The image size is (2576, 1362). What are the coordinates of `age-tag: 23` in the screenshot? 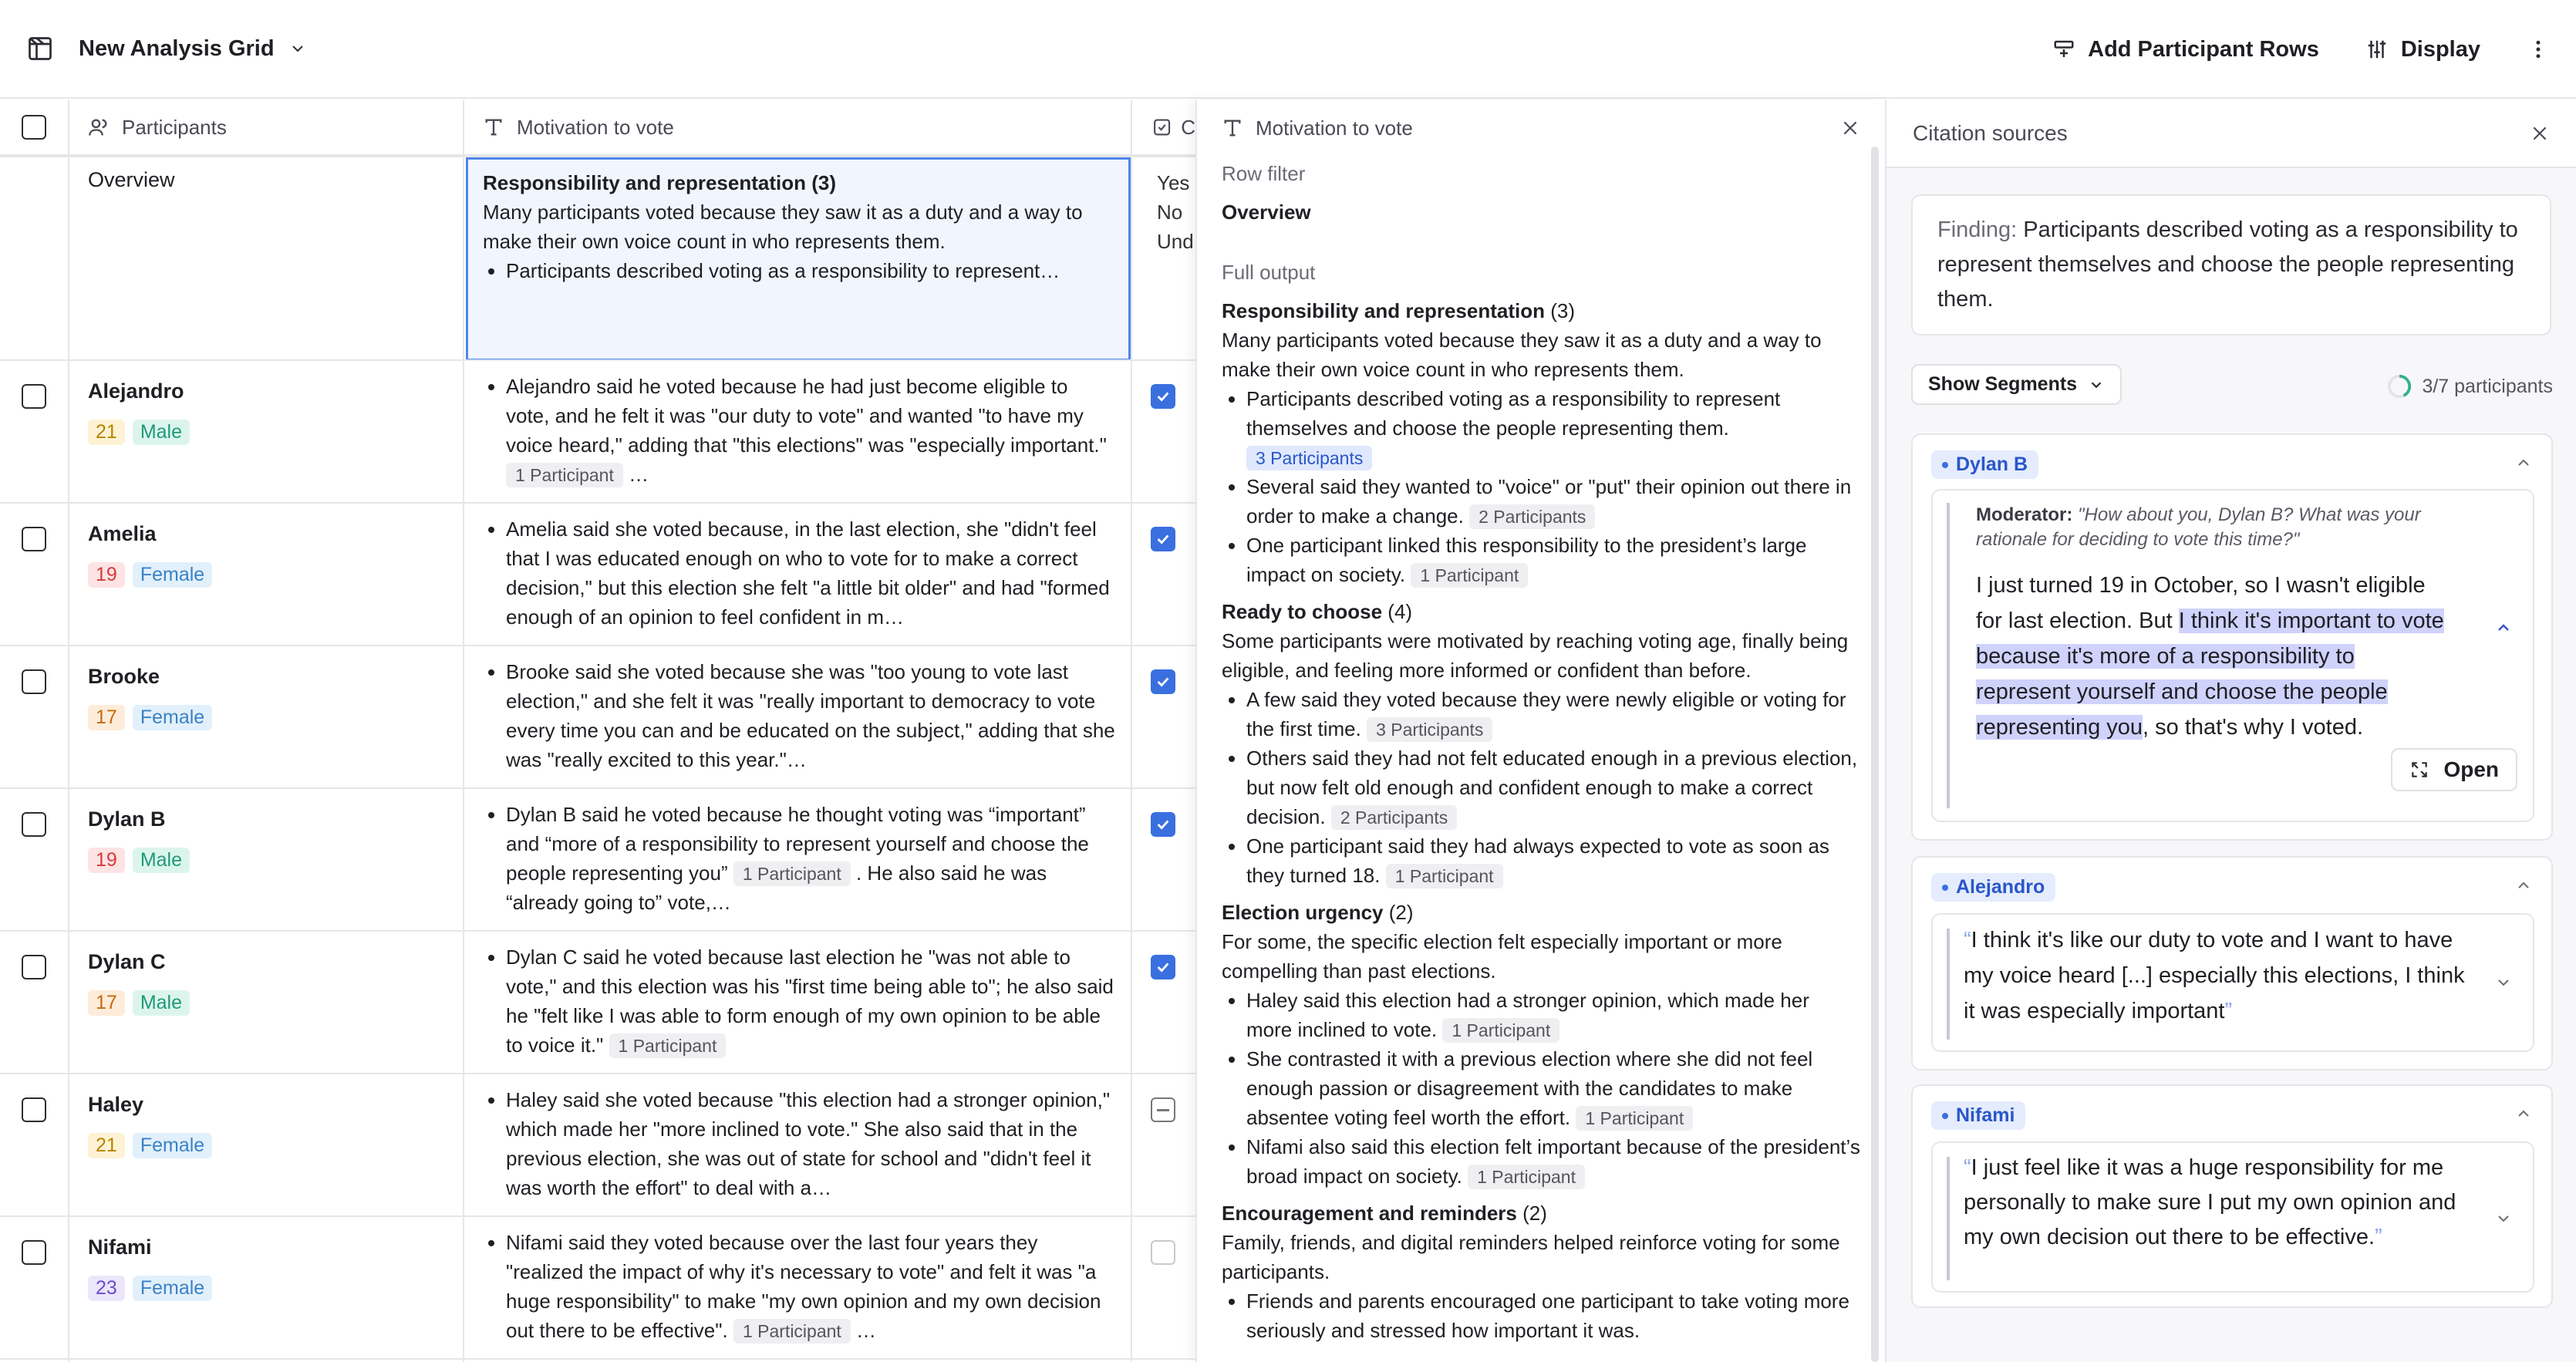 It's located at (106, 1289).